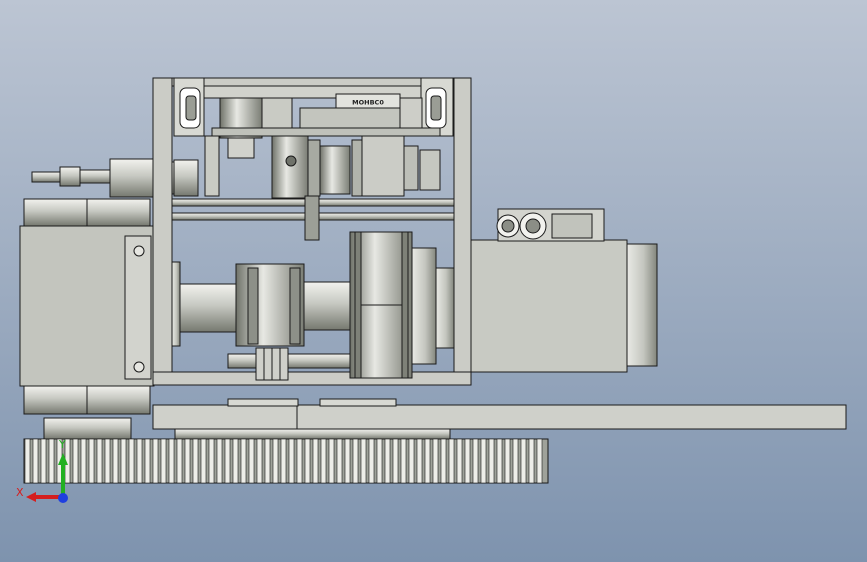  I want to click on top-carriage: MOHBC0, so click(322, 112).